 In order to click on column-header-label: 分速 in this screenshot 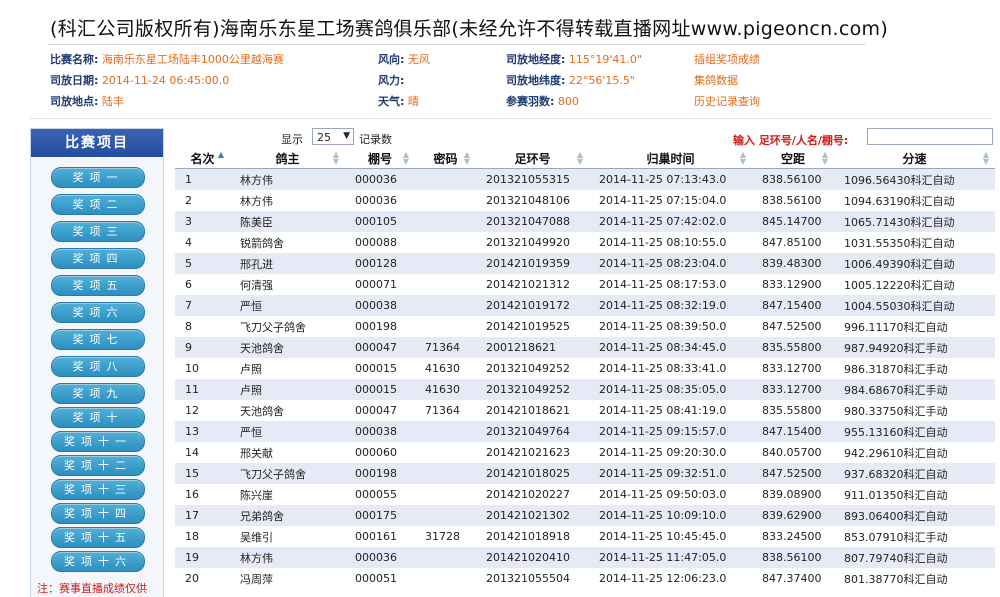, I will do `click(914, 158)`.